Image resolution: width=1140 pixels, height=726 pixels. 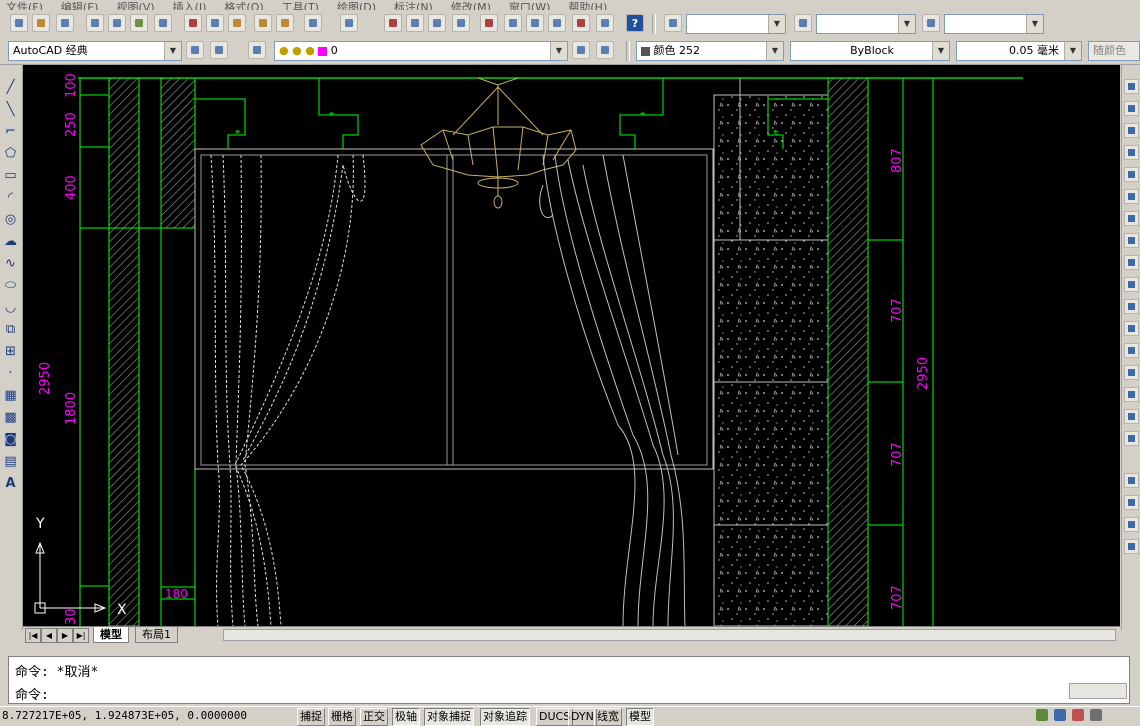 I want to click on communication-center-icon, so click(x=1060, y=715).